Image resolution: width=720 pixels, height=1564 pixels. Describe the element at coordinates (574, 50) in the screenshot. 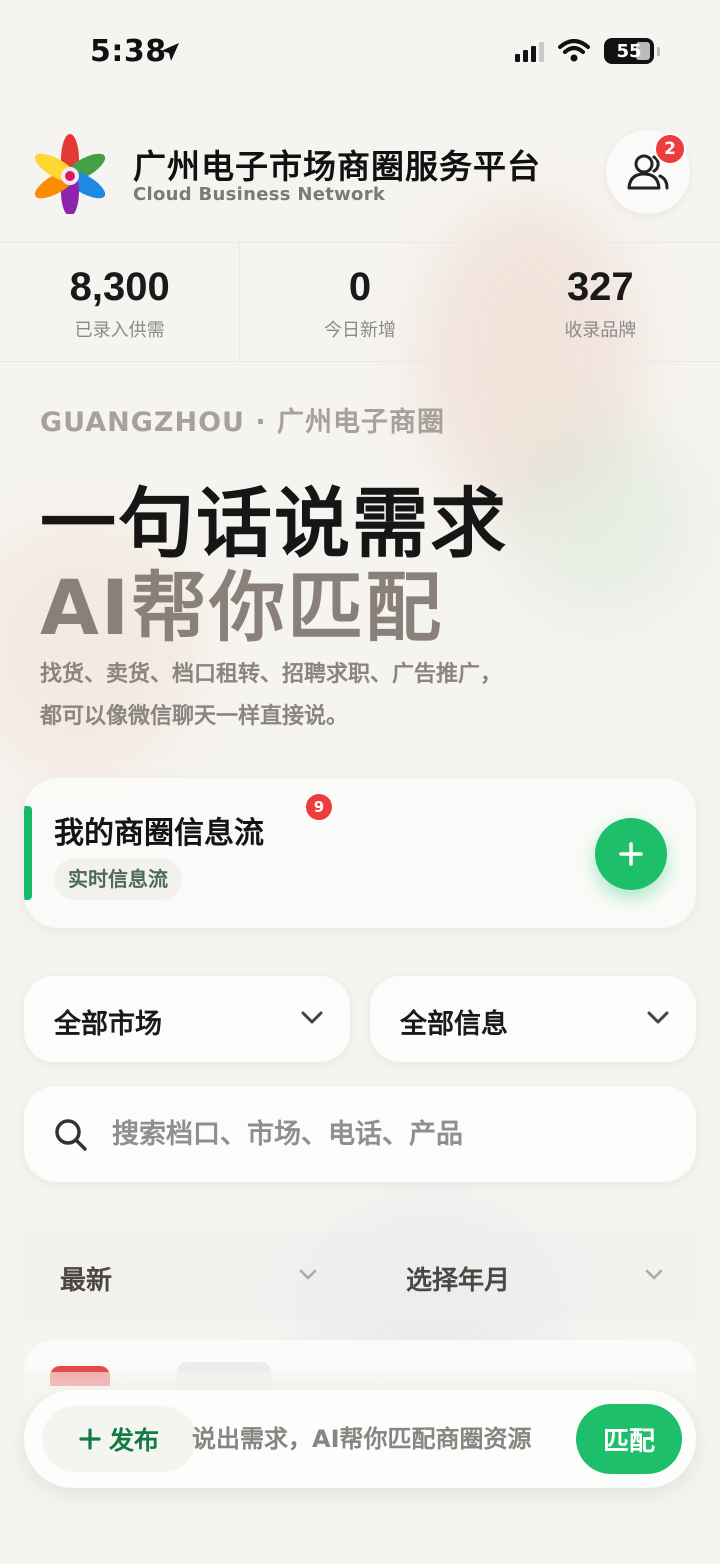

I see `wifi-icon` at that location.